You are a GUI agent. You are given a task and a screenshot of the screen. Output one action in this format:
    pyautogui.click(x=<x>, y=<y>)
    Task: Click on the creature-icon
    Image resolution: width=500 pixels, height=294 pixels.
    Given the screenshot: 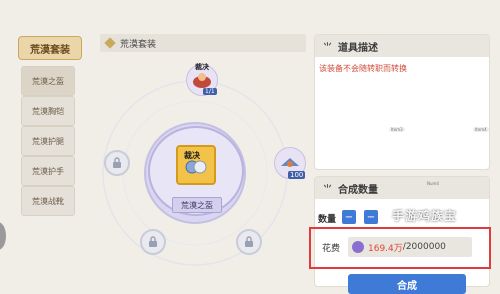 What is the action you would take?
    pyautogui.click(x=202, y=80)
    